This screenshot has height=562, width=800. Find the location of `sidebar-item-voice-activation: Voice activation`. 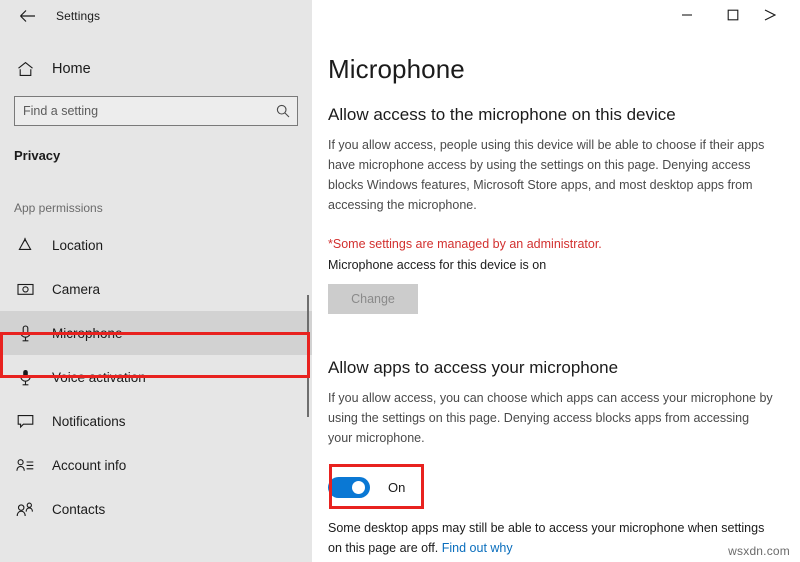

sidebar-item-voice-activation: Voice activation is located at coordinates (156, 377).